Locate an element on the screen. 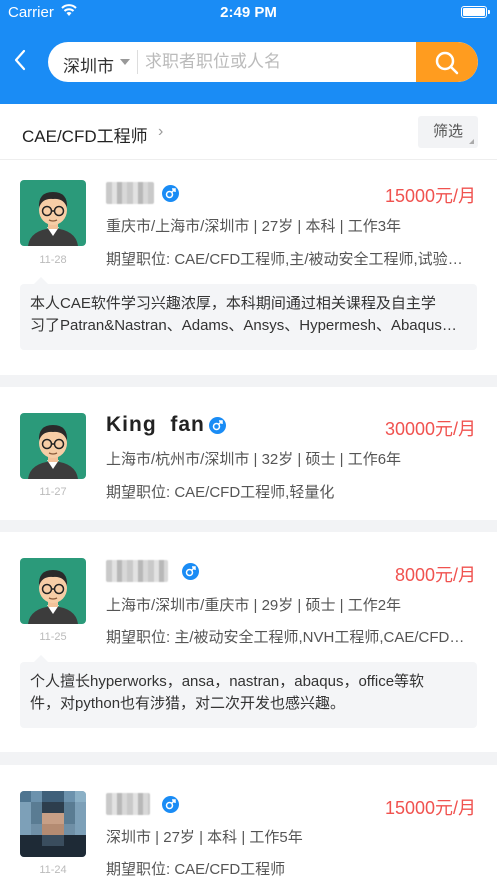 The height and width of the screenshot is (883, 497). search-input is located at coordinates (280, 62).